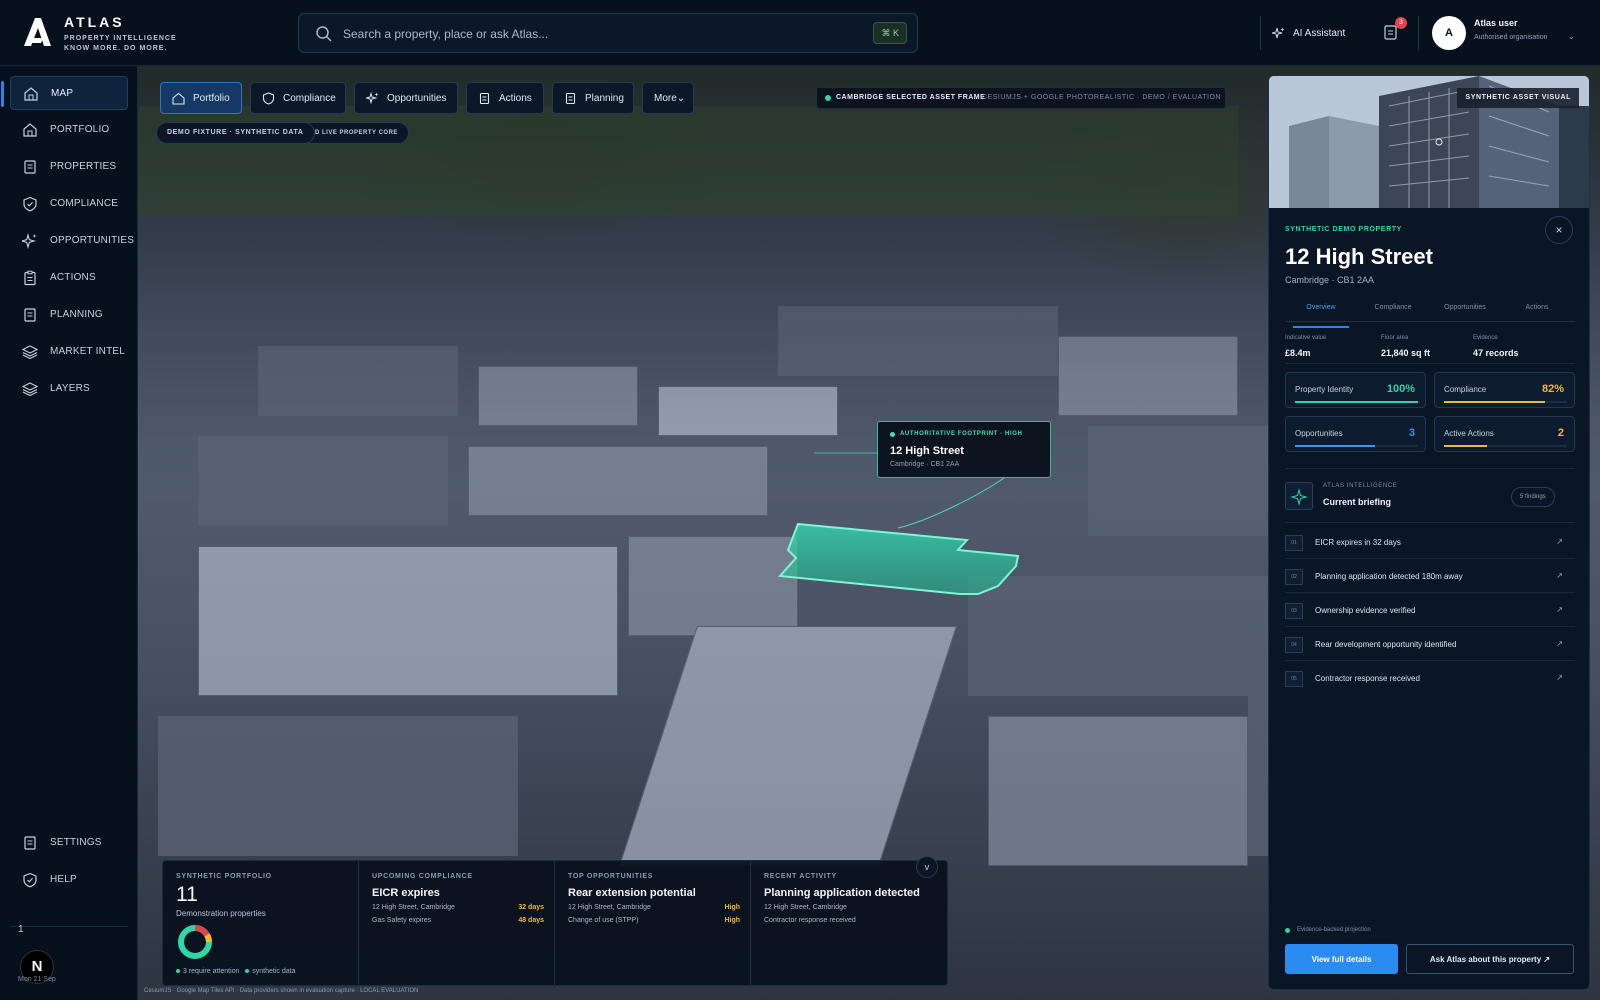 The height and width of the screenshot is (1000, 1600). I want to click on sidebar-item-label: MAP, so click(62, 93).